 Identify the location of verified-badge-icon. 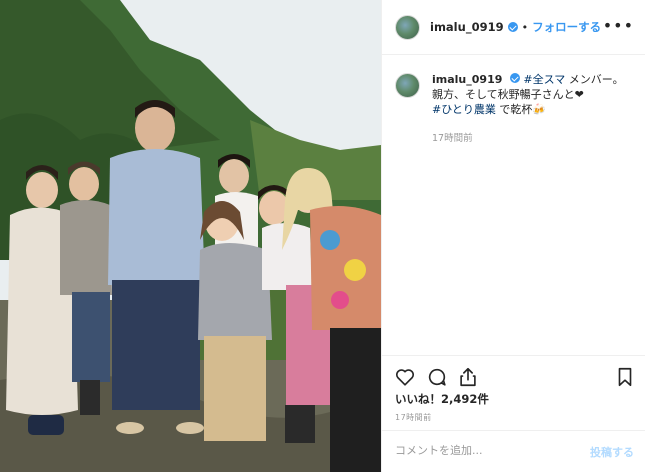
(512, 27).